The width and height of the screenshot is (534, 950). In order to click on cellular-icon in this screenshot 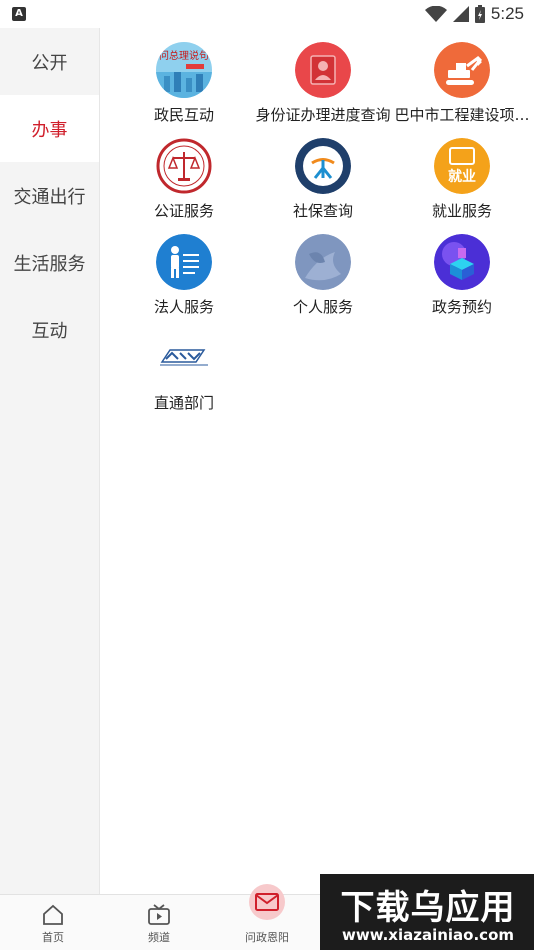, I will do `click(460, 14)`.